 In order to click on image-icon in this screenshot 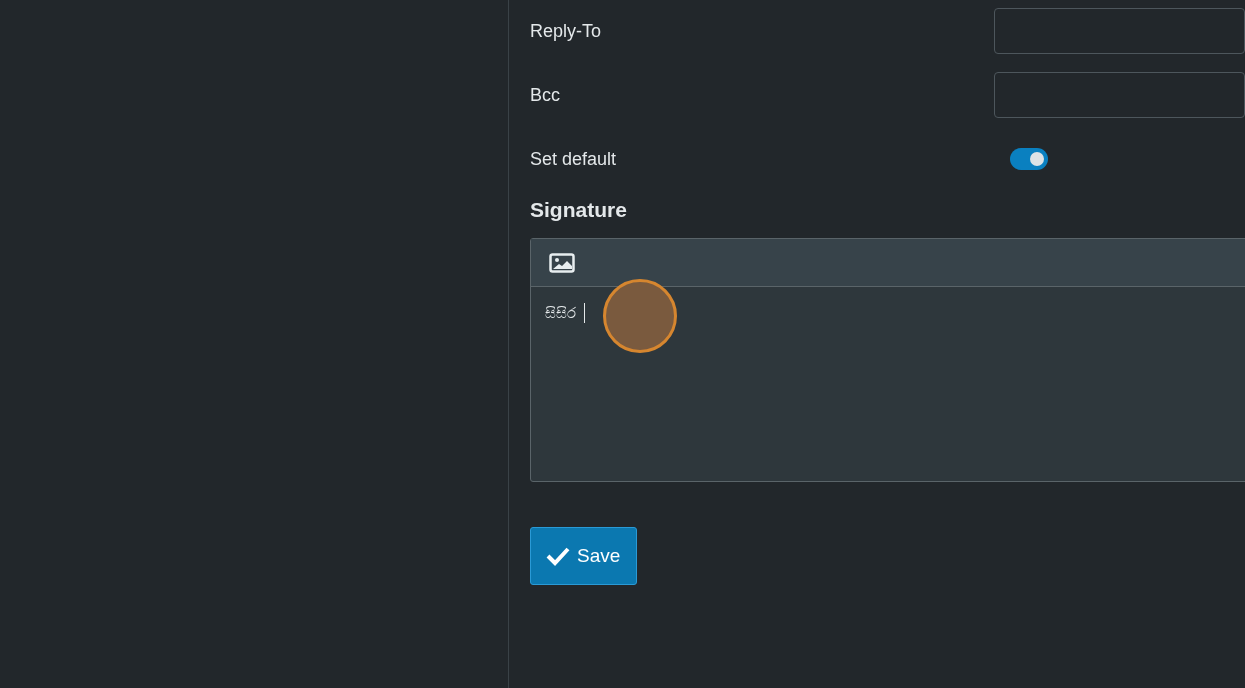, I will do `click(562, 262)`.